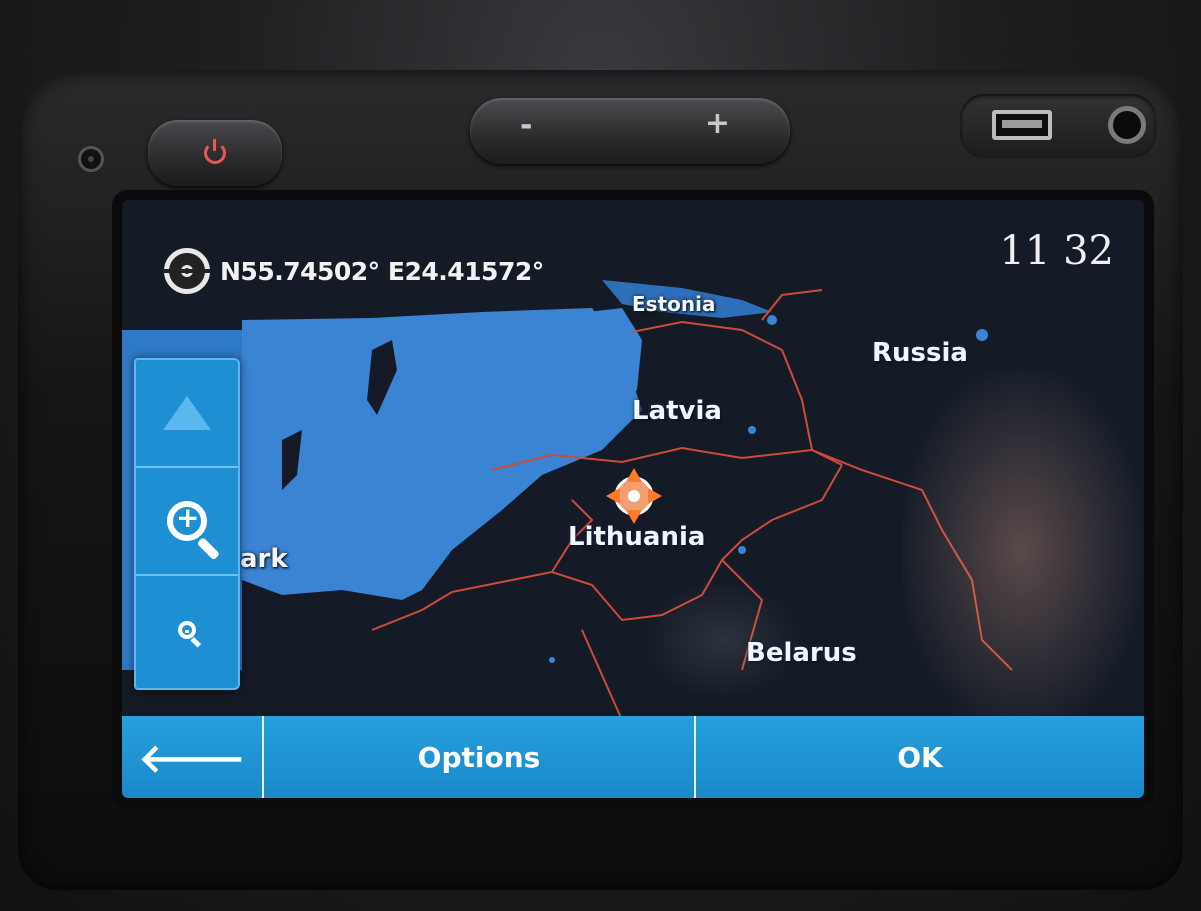 This screenshot has width=1201, height=911. I want to click on microphone-icon, so click(91, 159).